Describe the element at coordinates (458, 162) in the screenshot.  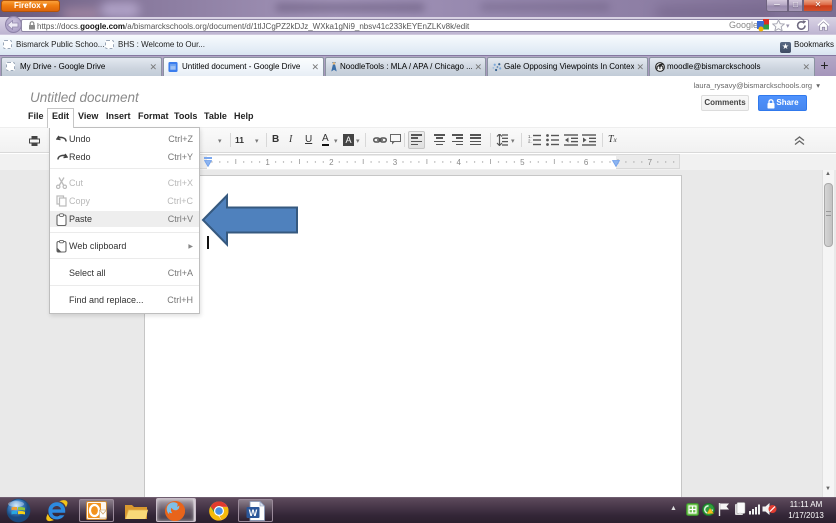
I see `svg-text: 4` at that location.